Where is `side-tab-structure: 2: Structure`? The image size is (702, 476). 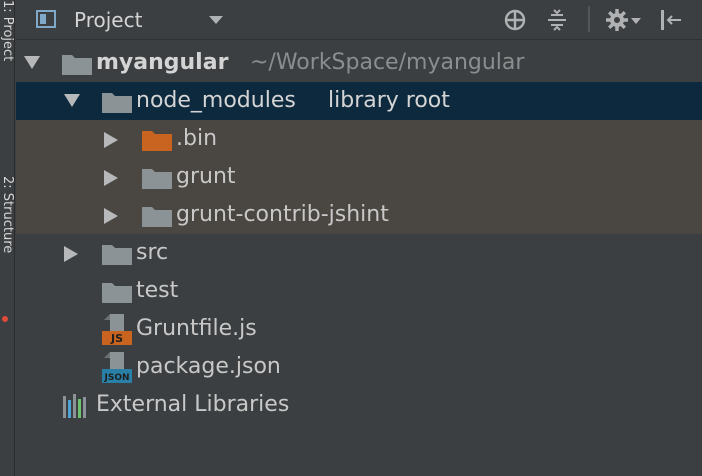 side-tab-structure: 2: Structure is located at coordinates (7, 251).